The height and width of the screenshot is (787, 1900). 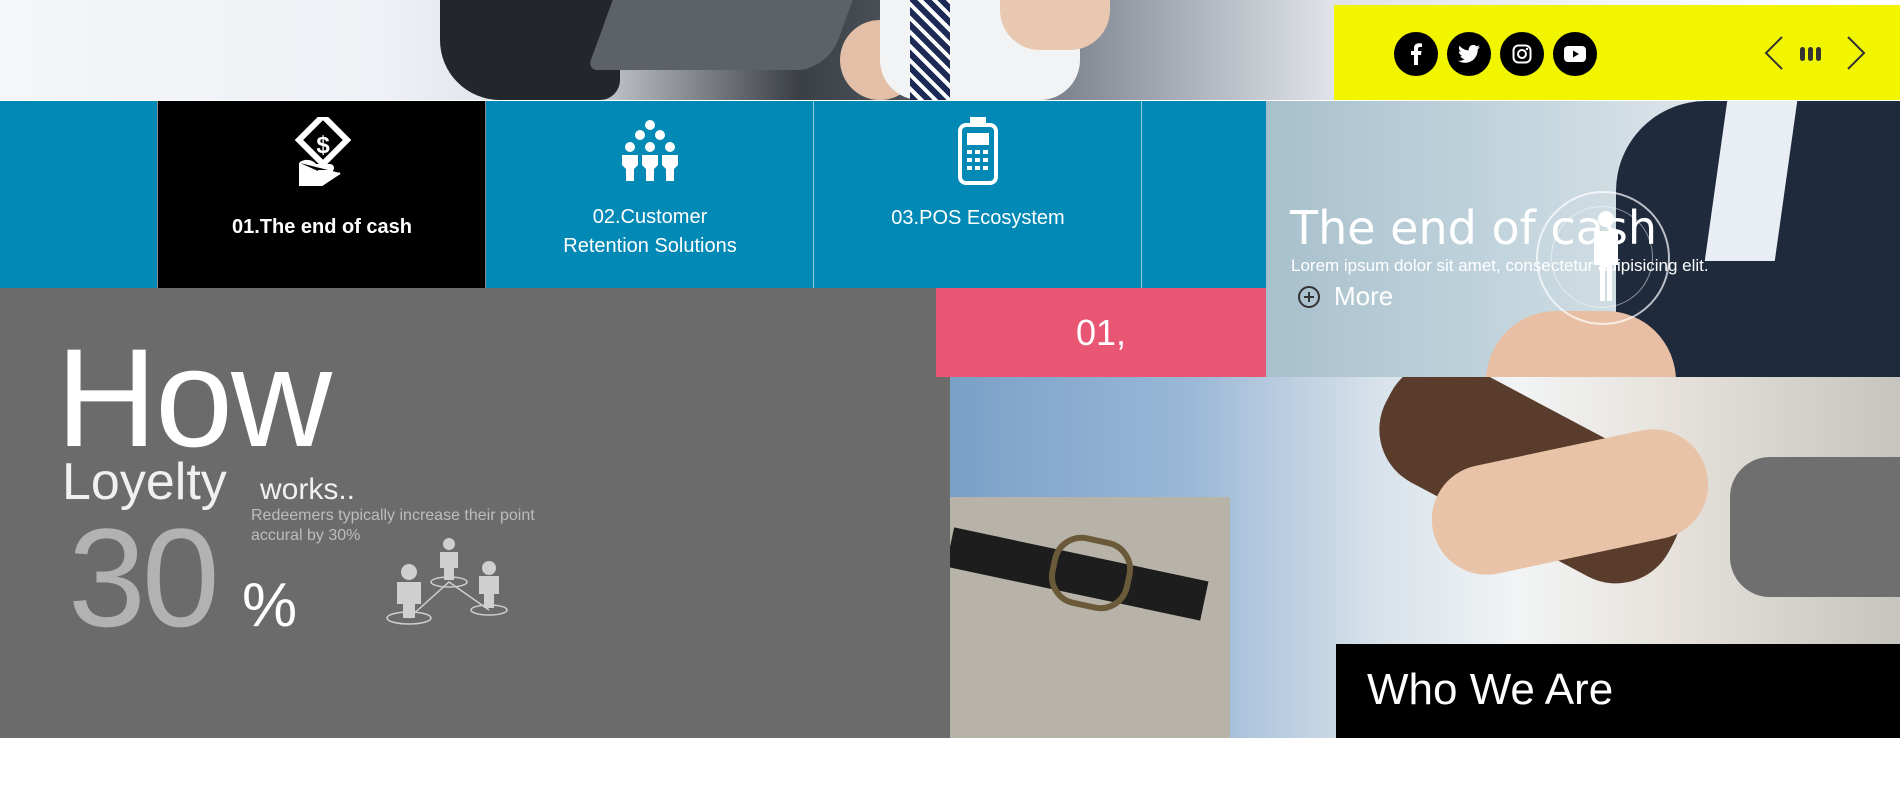 I want to click on facebook-icon, so click(x=1416, y=54).